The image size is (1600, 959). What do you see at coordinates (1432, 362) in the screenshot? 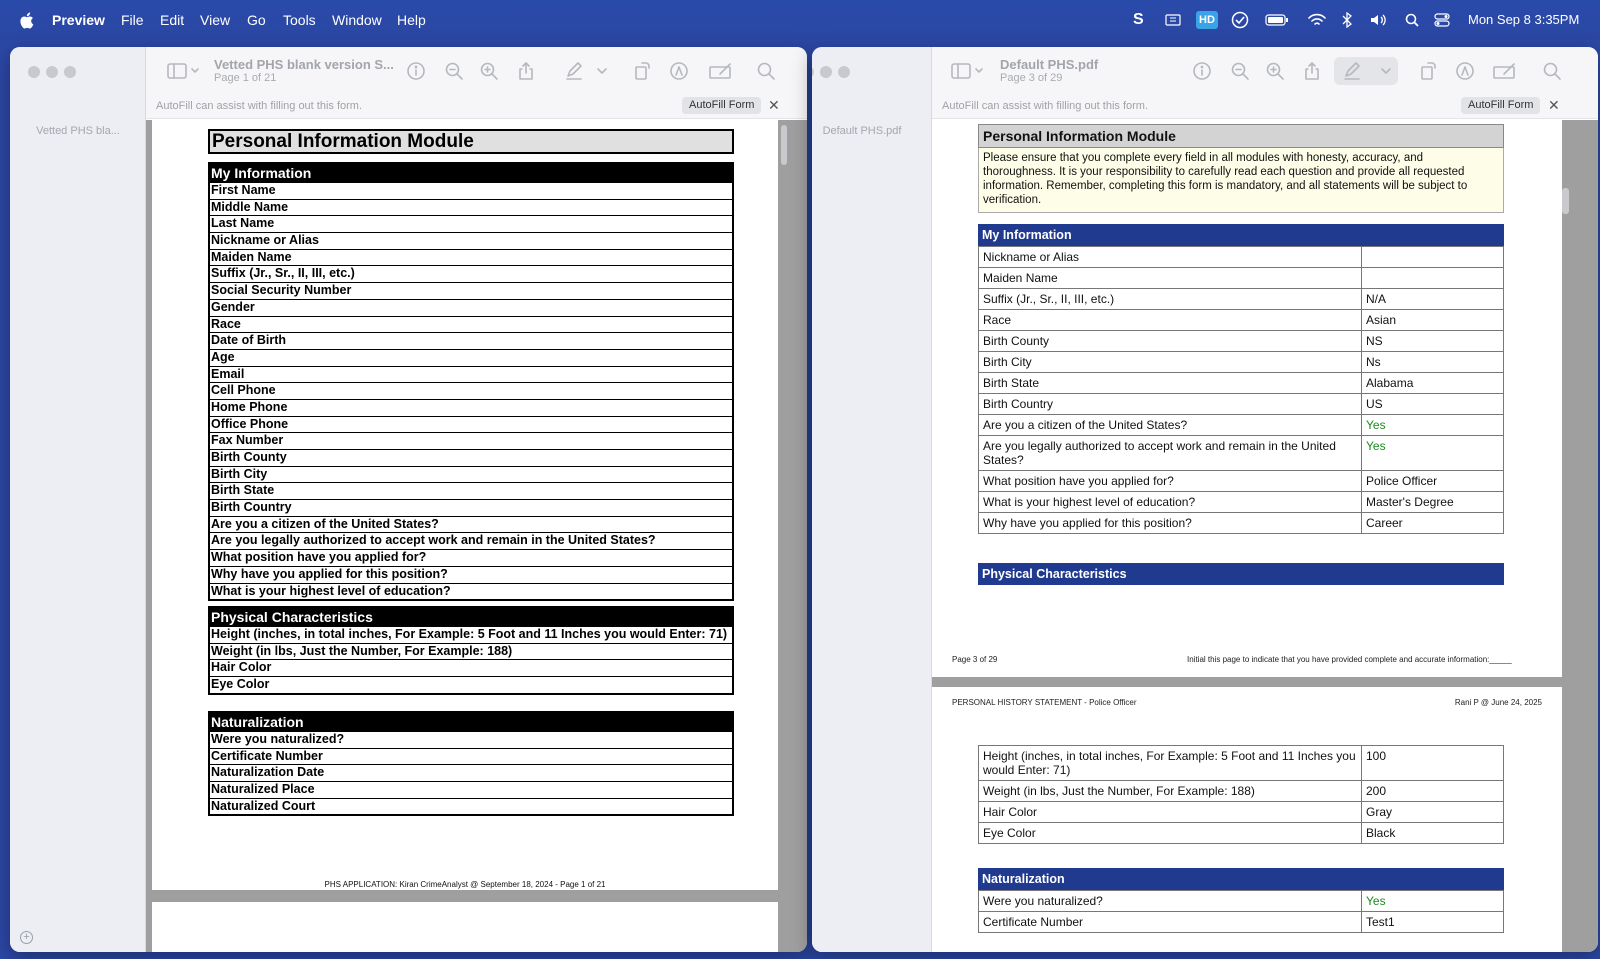
I see `field-answer: Ns` at bounding box center [1432, 362].